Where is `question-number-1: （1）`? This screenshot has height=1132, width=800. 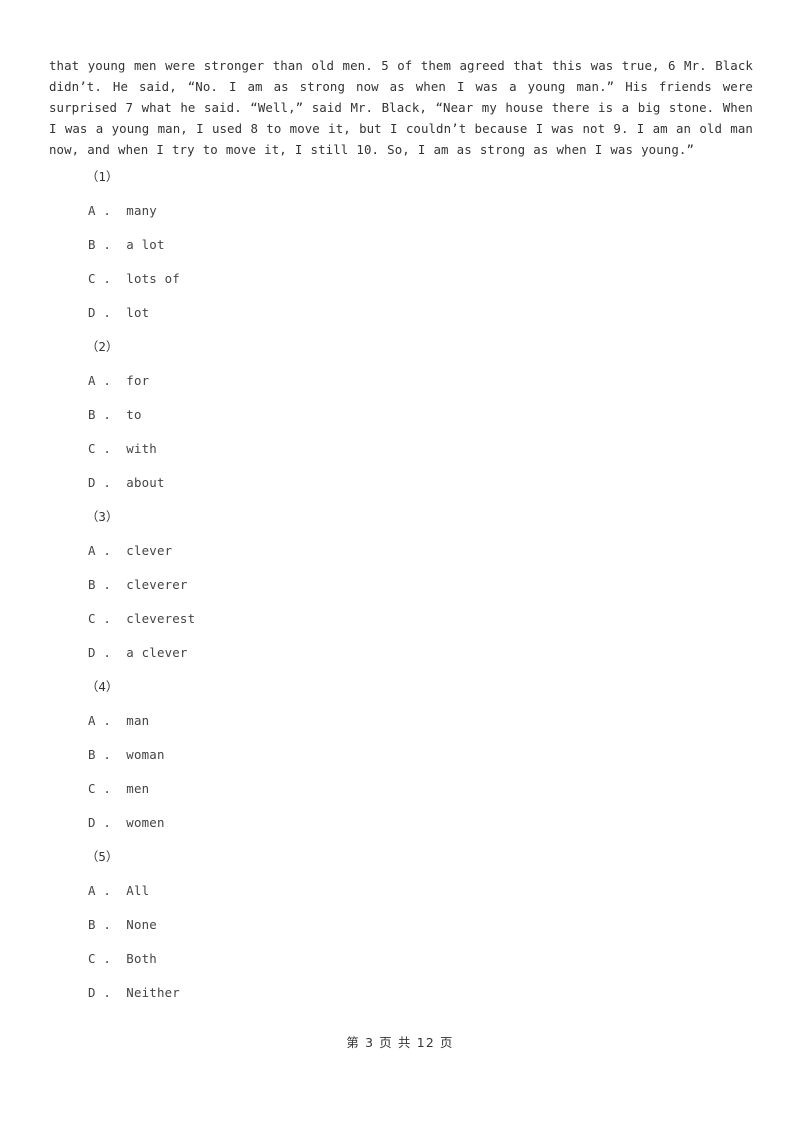
question-number-1: （1） is located at coordinates (102, 176).